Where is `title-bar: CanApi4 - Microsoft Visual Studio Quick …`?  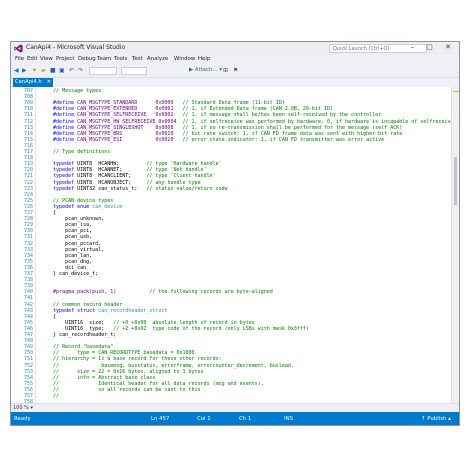
title-bar: CanApi4 - Microsoft Visual Studio Quick … is located at coordinates (235, 48).